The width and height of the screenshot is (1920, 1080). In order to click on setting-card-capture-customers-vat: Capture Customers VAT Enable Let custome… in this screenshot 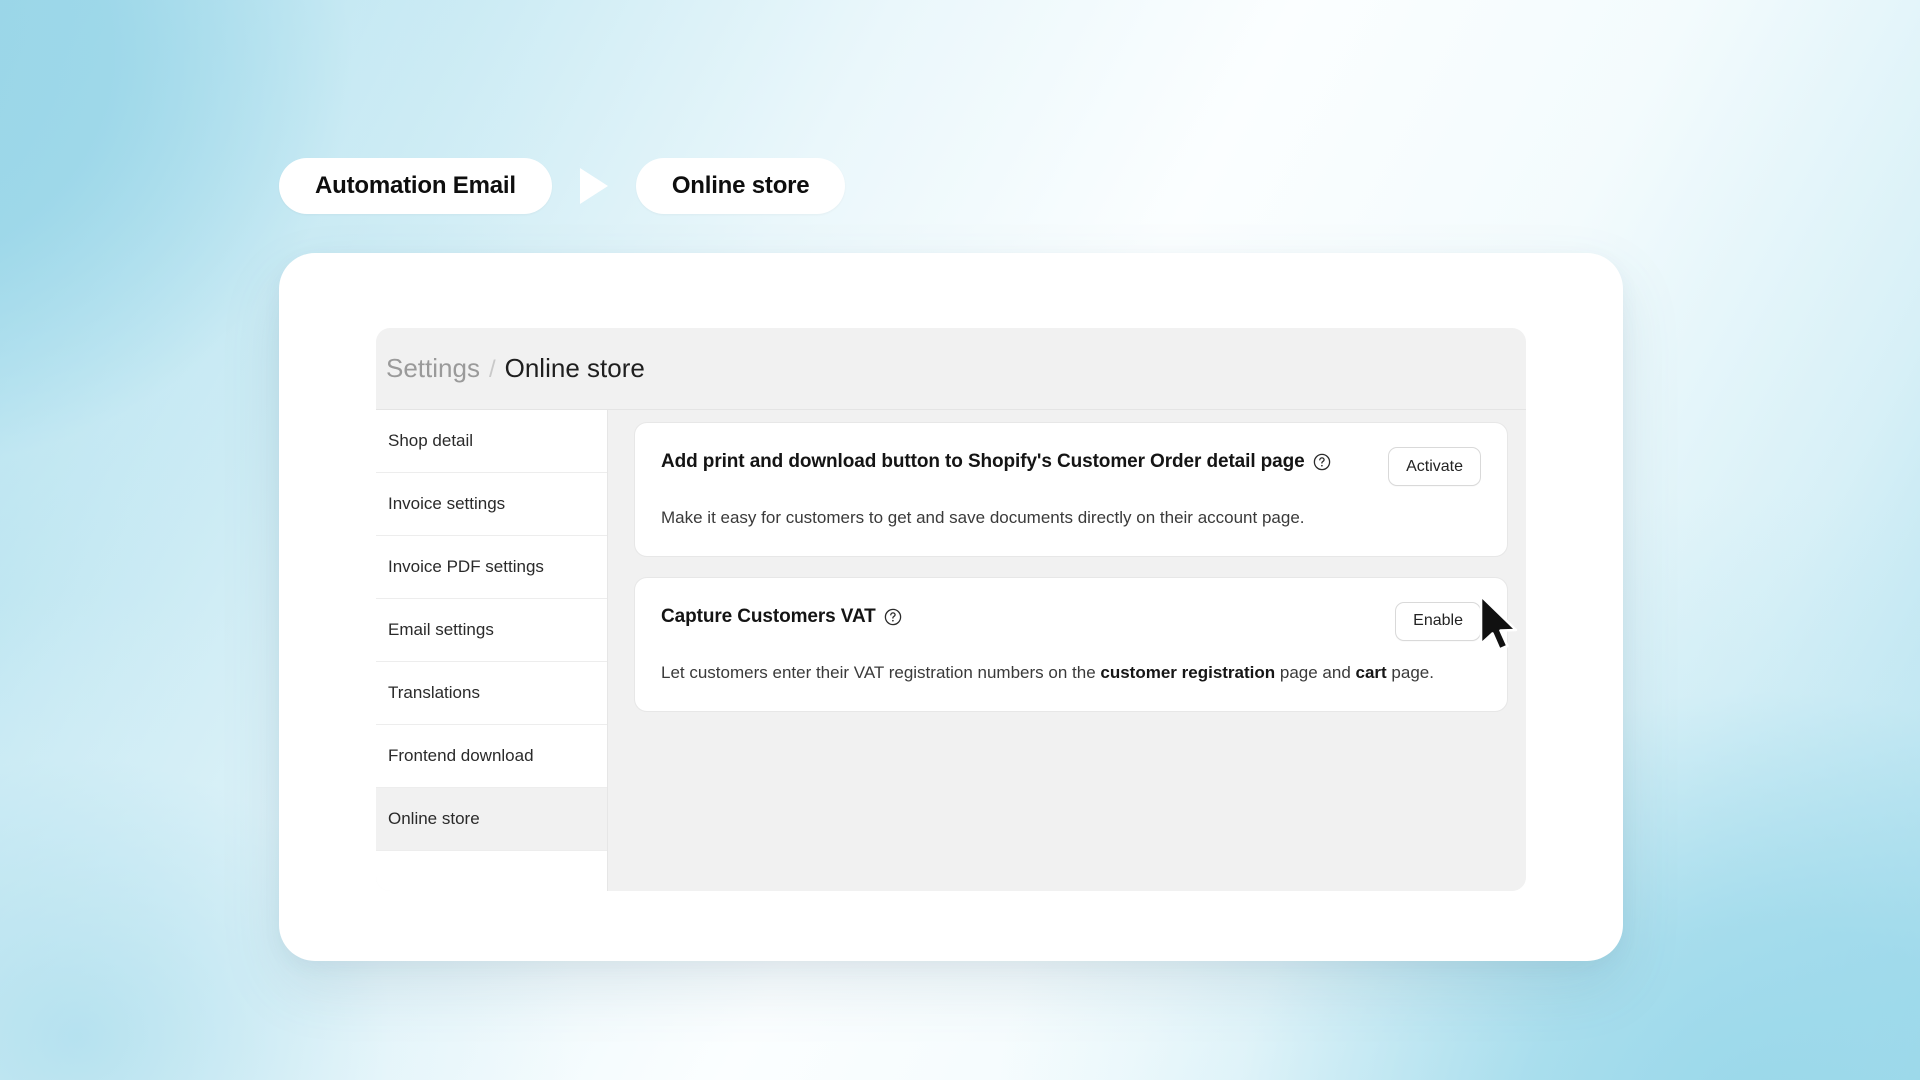, I will do `click(1071, 644)`.